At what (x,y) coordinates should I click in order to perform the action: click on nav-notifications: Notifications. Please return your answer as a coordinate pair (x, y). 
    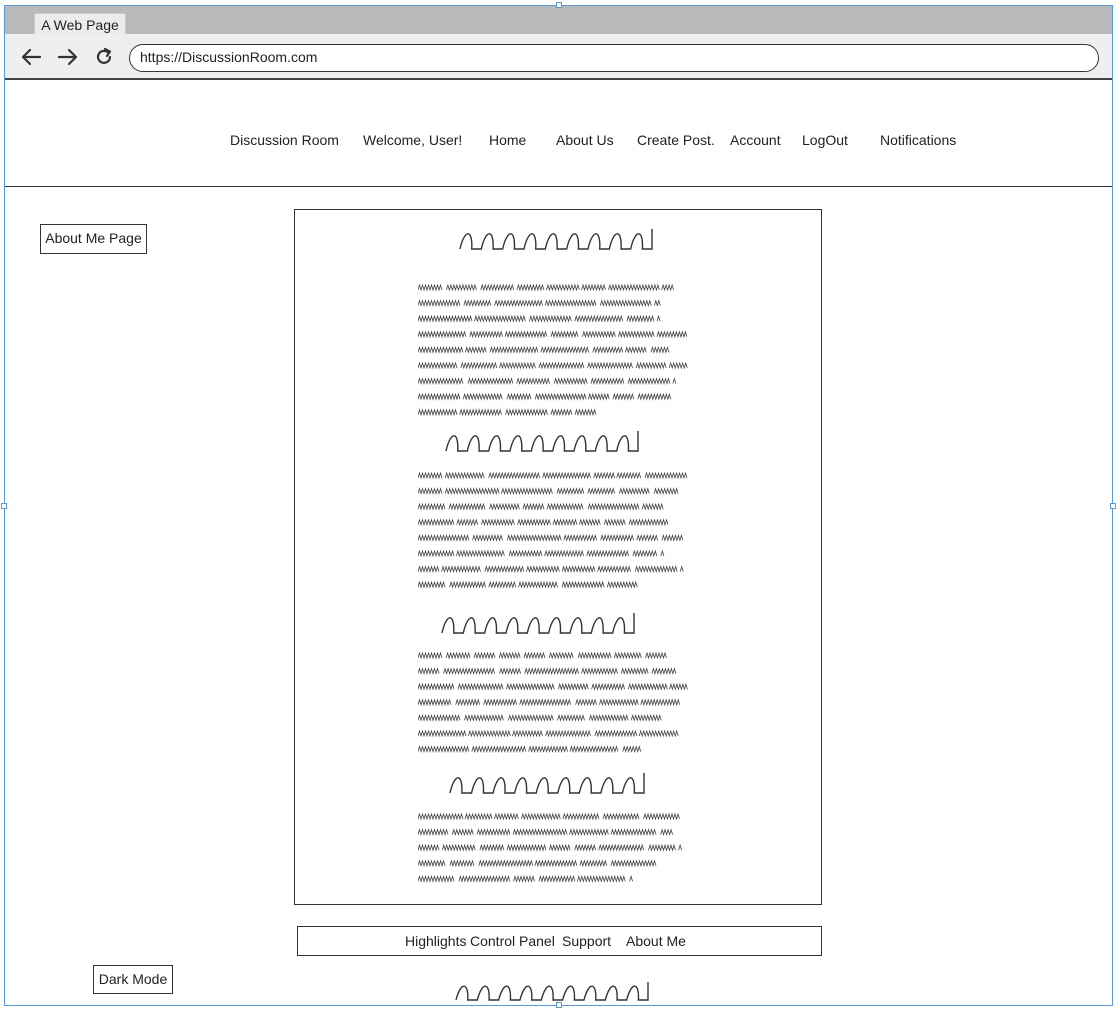
    Looking at the image, I should click on (918, 140).